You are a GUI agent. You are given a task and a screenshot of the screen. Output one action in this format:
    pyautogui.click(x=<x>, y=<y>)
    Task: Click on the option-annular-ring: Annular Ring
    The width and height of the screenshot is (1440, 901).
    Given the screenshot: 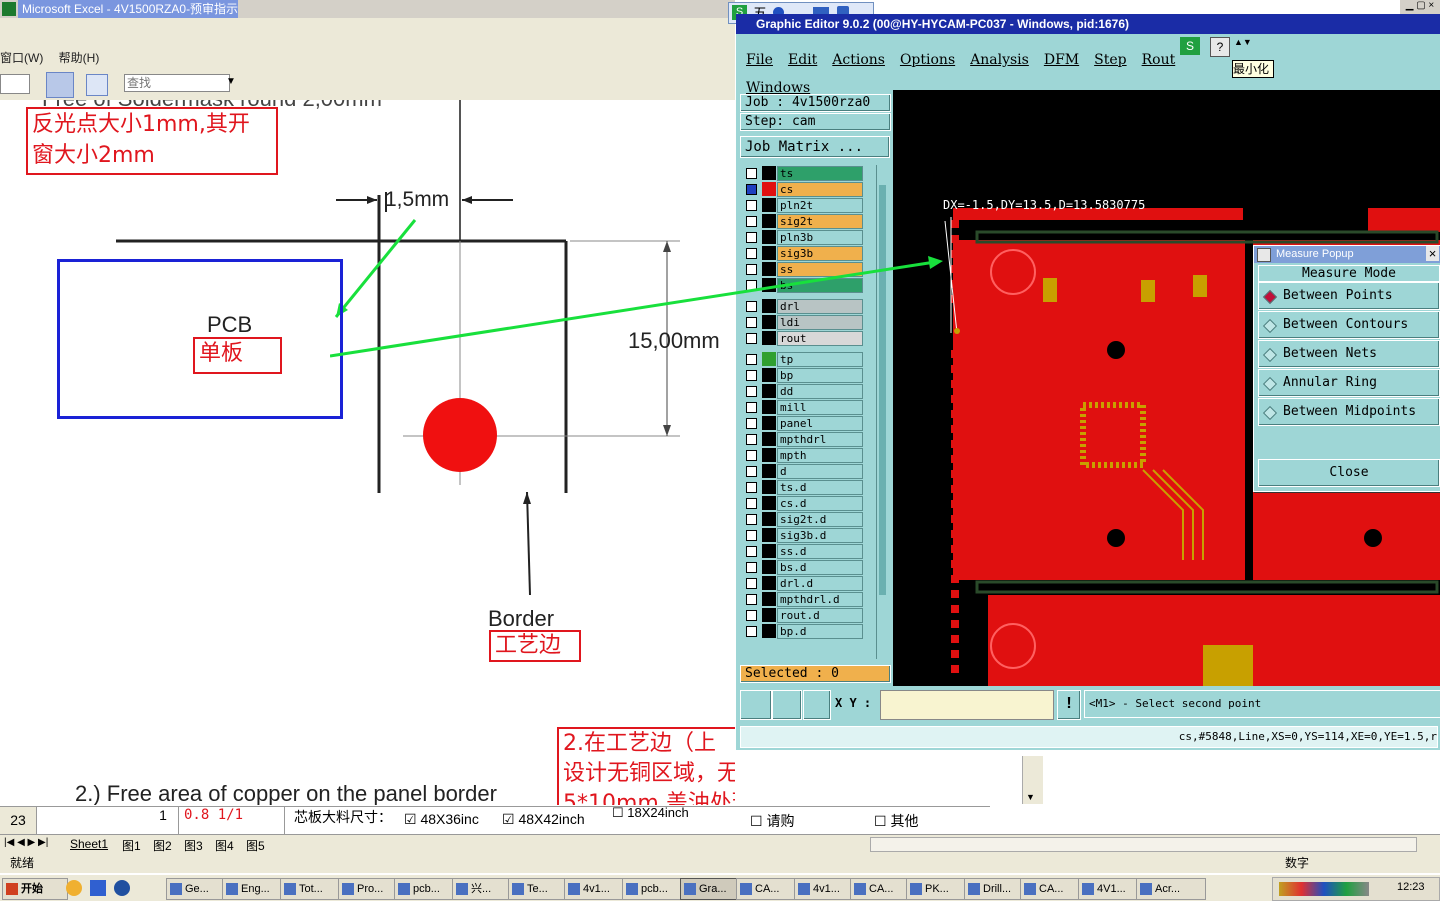 What is the action you would take?
    pyautogui.click(x=1349, y=383)
    